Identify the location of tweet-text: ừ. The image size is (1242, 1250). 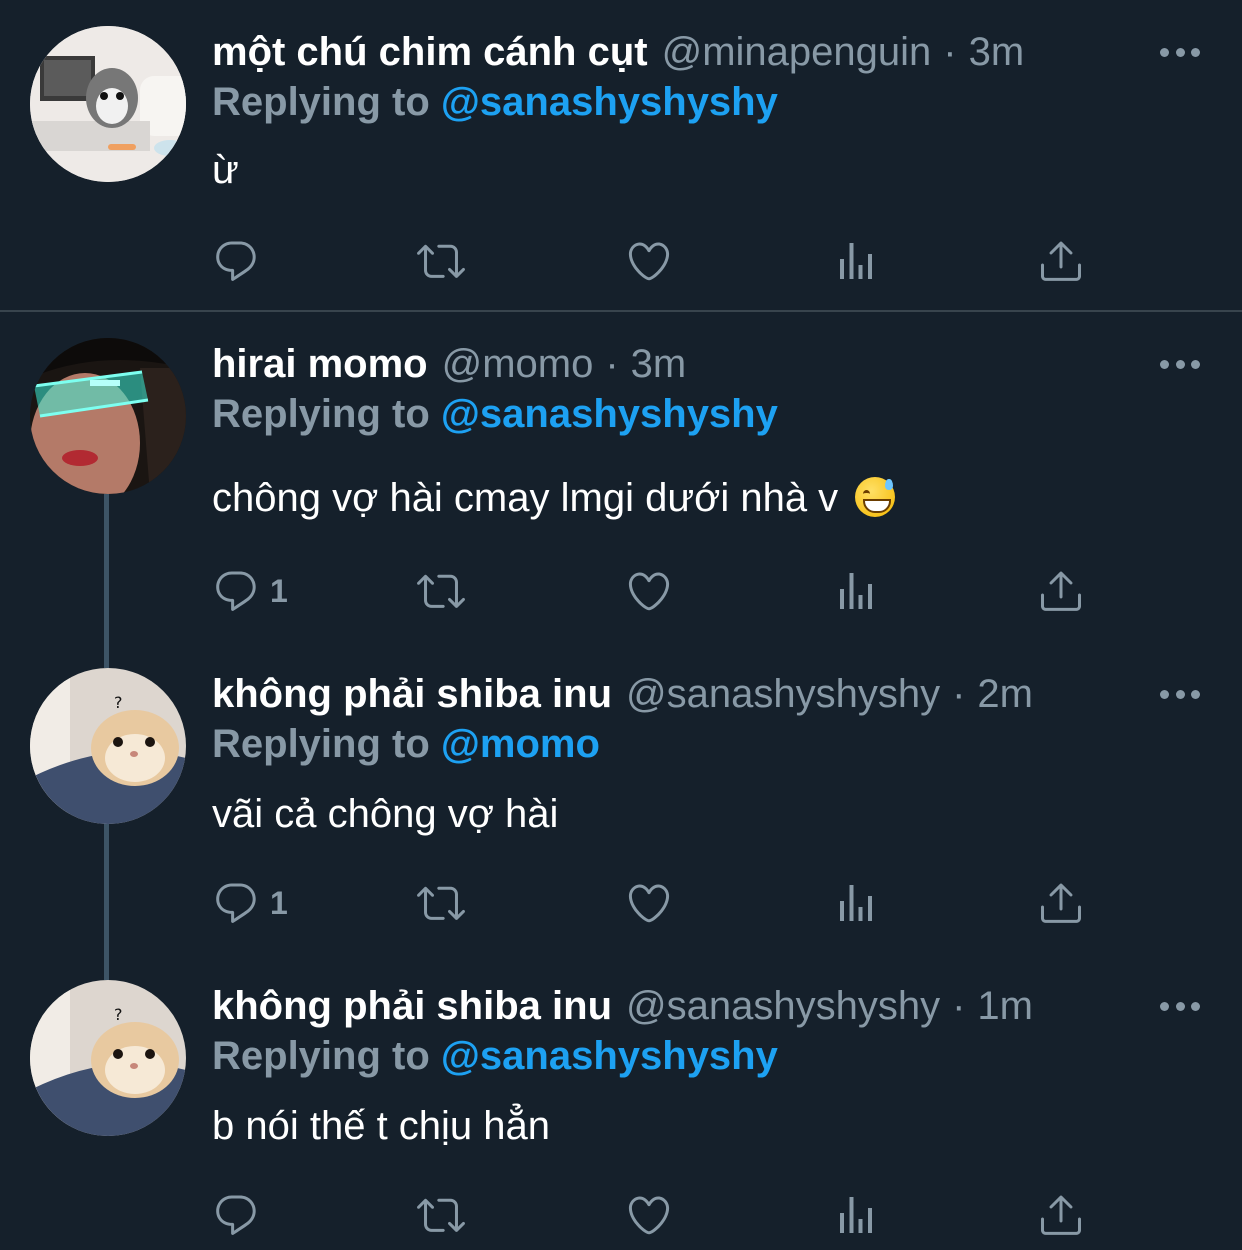
(225, 170).